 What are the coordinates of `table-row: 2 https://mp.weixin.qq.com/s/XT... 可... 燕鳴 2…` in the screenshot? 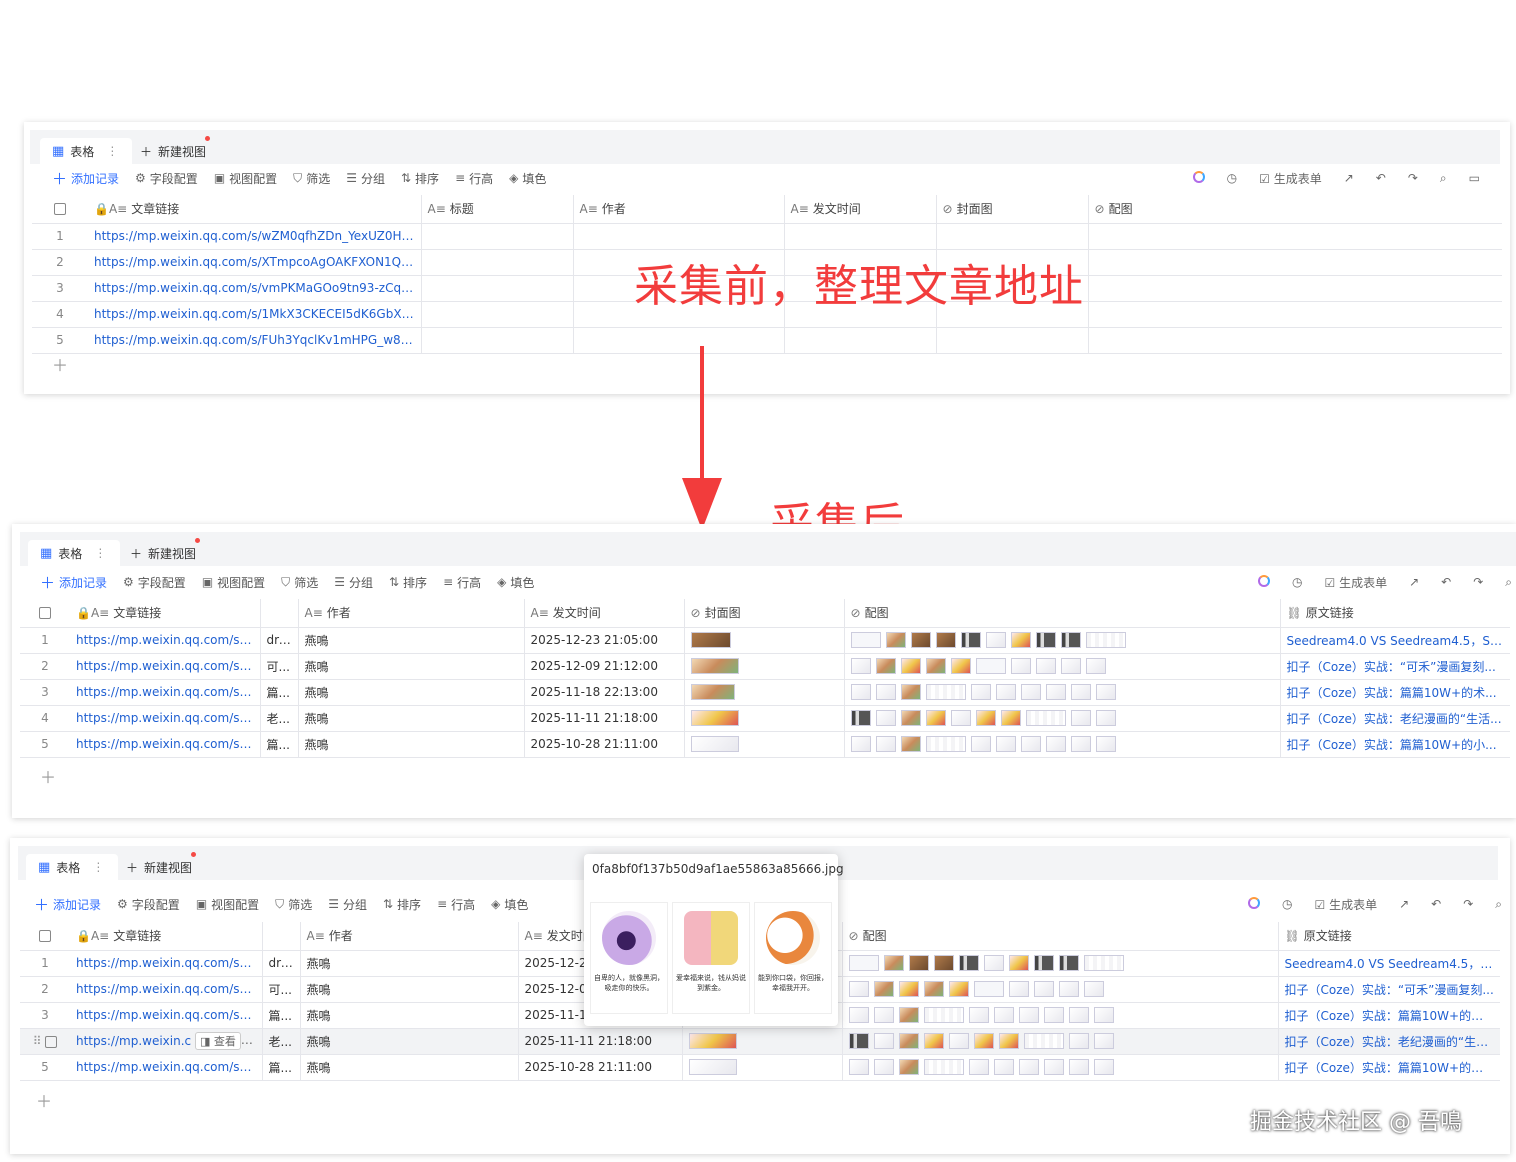 It's located at (765, 666).